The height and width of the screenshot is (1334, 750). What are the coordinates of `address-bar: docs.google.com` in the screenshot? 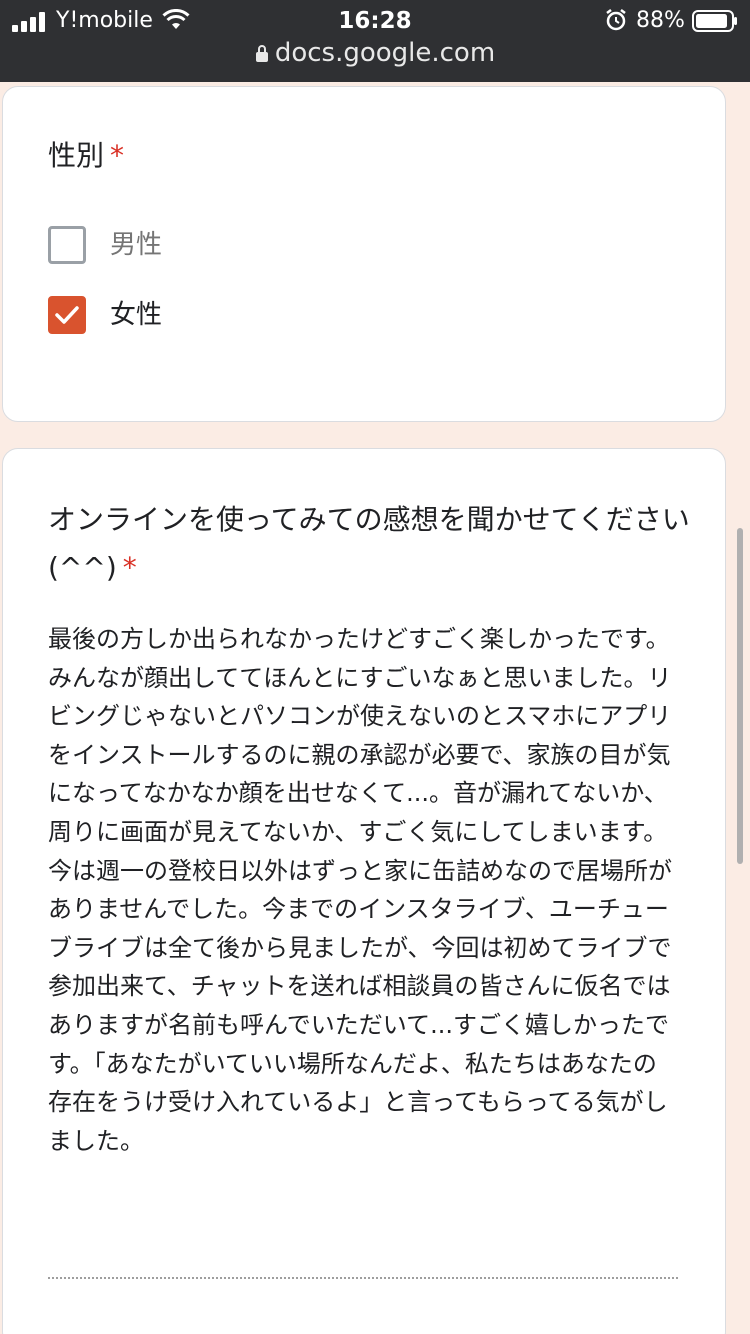 It's located at (375, 55).